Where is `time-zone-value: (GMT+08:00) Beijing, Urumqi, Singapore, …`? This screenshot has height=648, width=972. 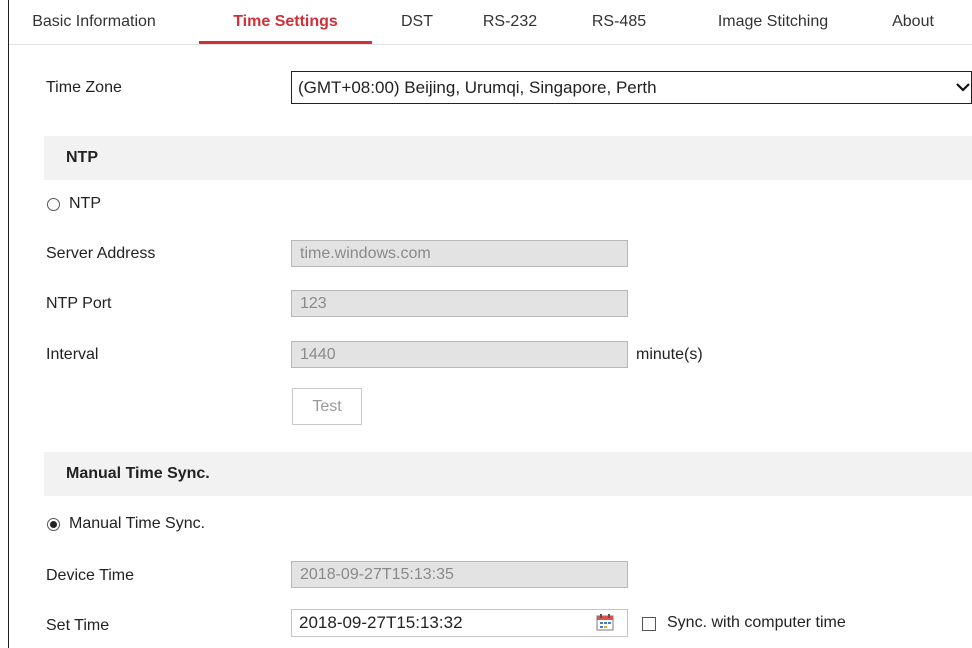 time-zone-value: (GMT+08:00) Beijing, Urumqi, Singapore, … is located at coordinates (477, 87).